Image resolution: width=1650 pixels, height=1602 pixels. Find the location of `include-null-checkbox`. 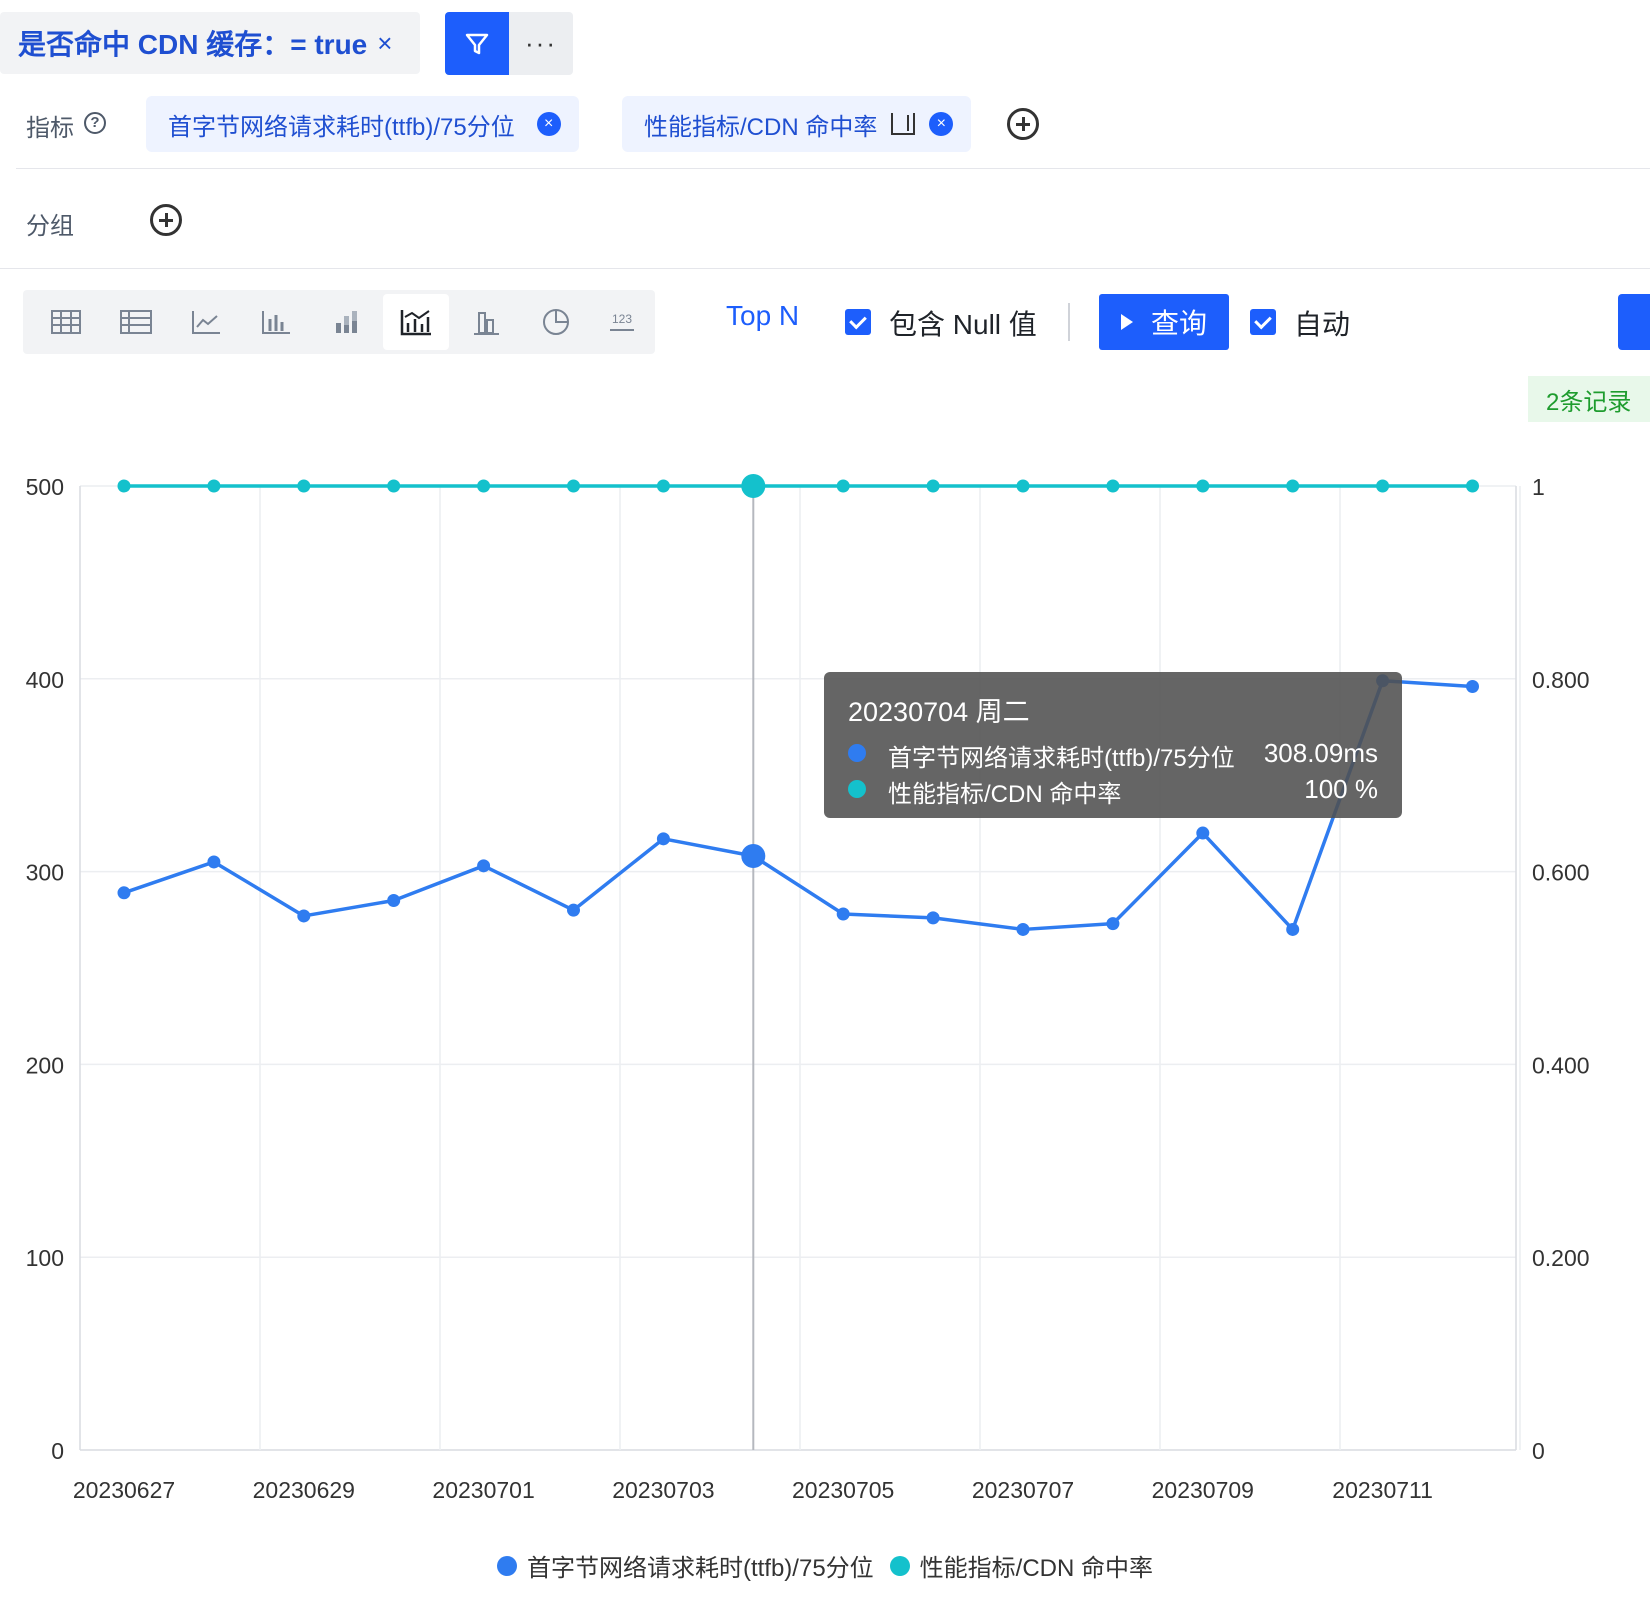

include-null-checkbox is located at coordinates (858, 322).